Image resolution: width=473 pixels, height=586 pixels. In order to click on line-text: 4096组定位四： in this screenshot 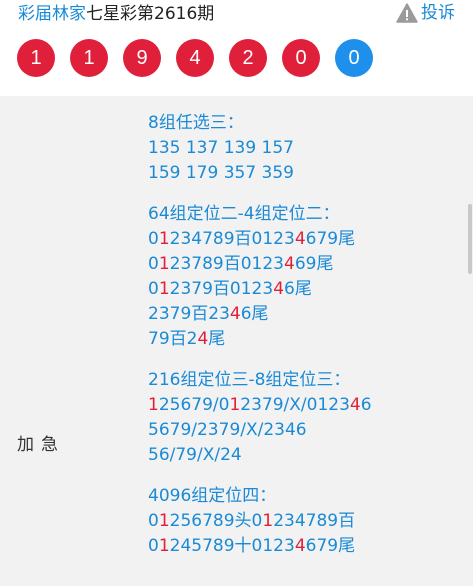, I will do `click(212, 496)`.